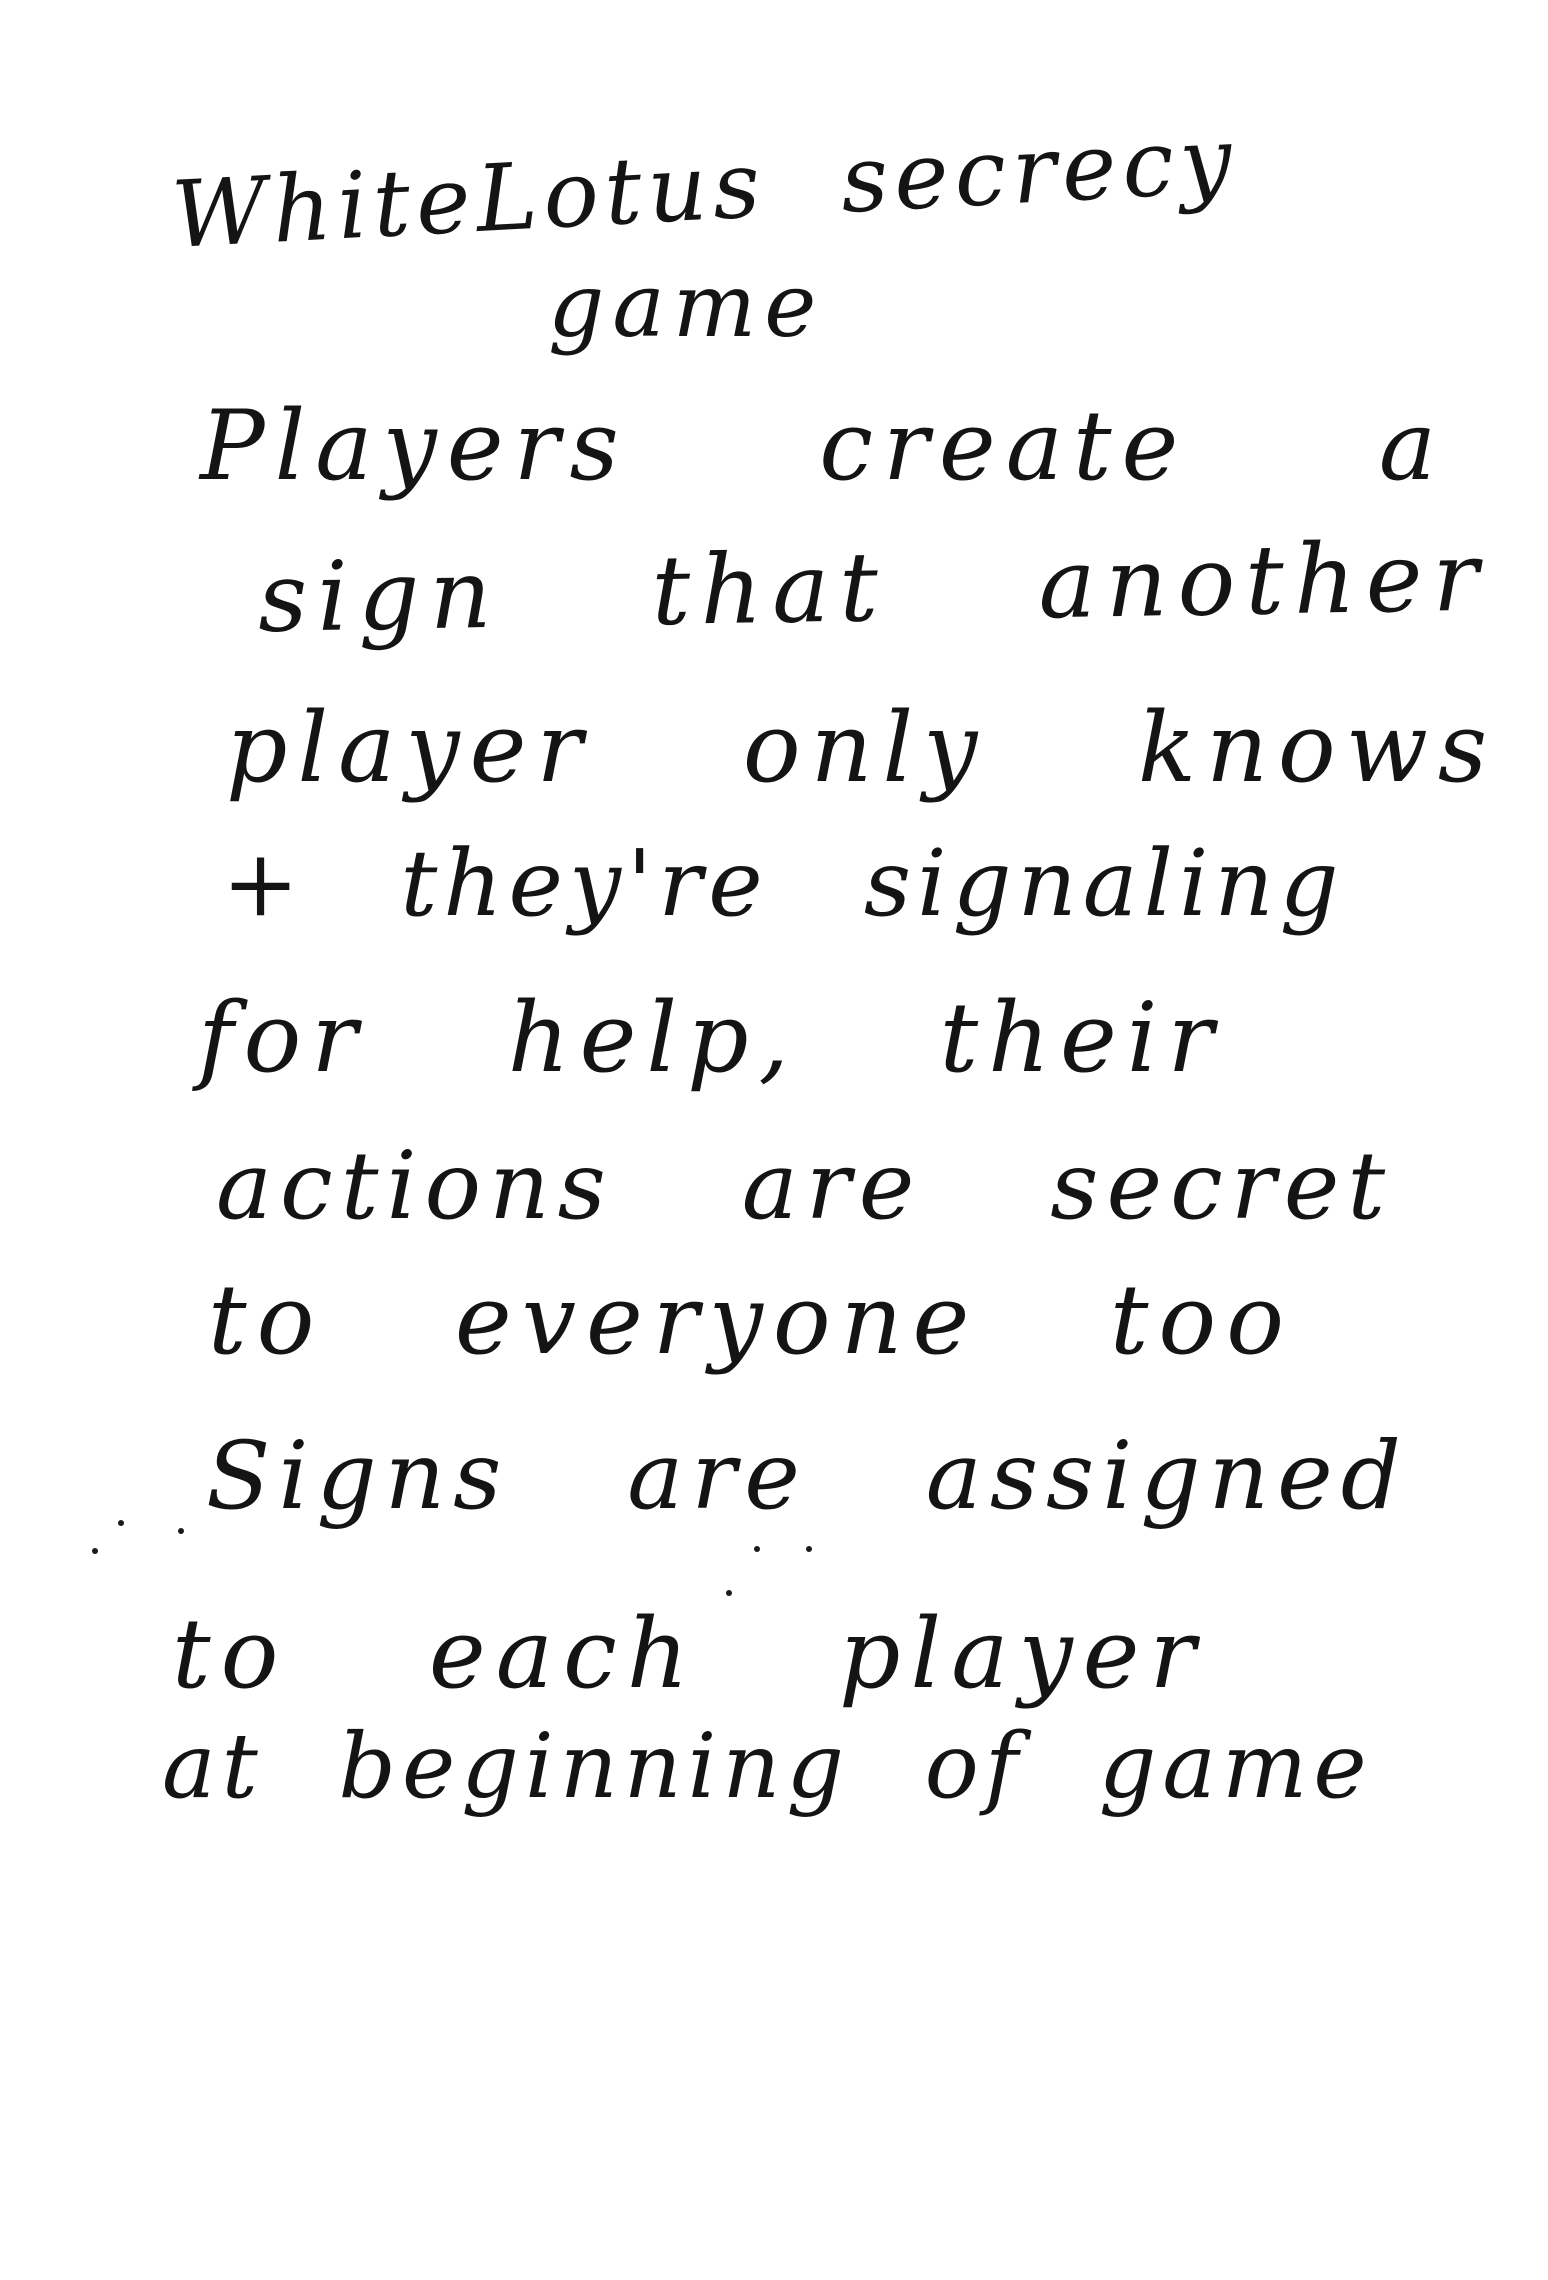  Describe the element at coordinates (823, 446) in the screenshot. I see `body-line-1: Players create a` at that location.